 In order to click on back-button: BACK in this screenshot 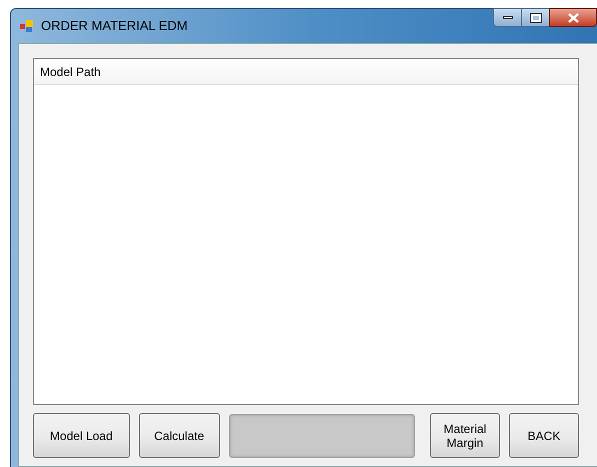, I will do `click(544, 435)`.